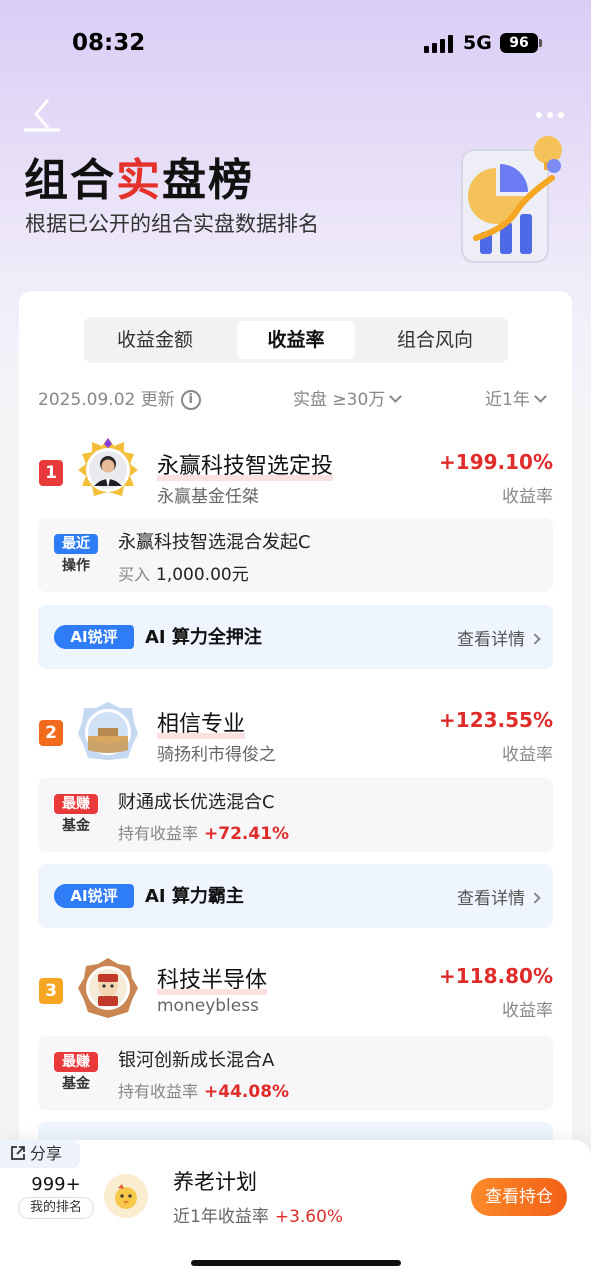 Image resolution: width=591 pixels, height=1280 pixels. What do you see at coordinates (216, 755) in the screenshot?
I see `portfolio-author: 骑扬利市得俊之` at bounding box center [216, 755].